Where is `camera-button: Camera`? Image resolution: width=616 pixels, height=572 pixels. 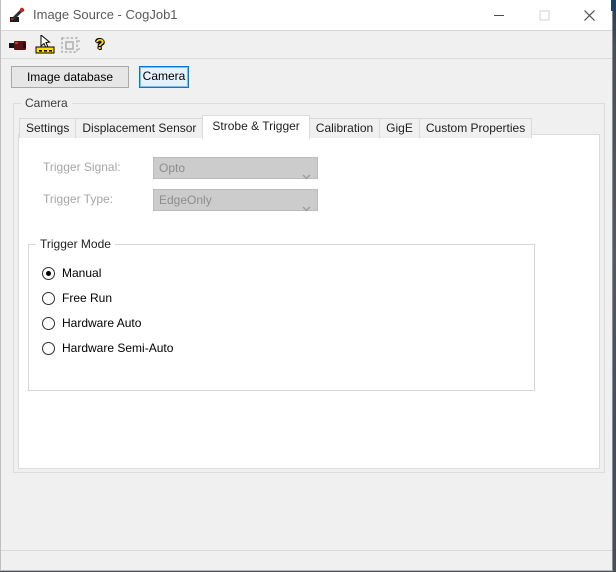 camera-button: Camera is located at coordinates (164, 77).